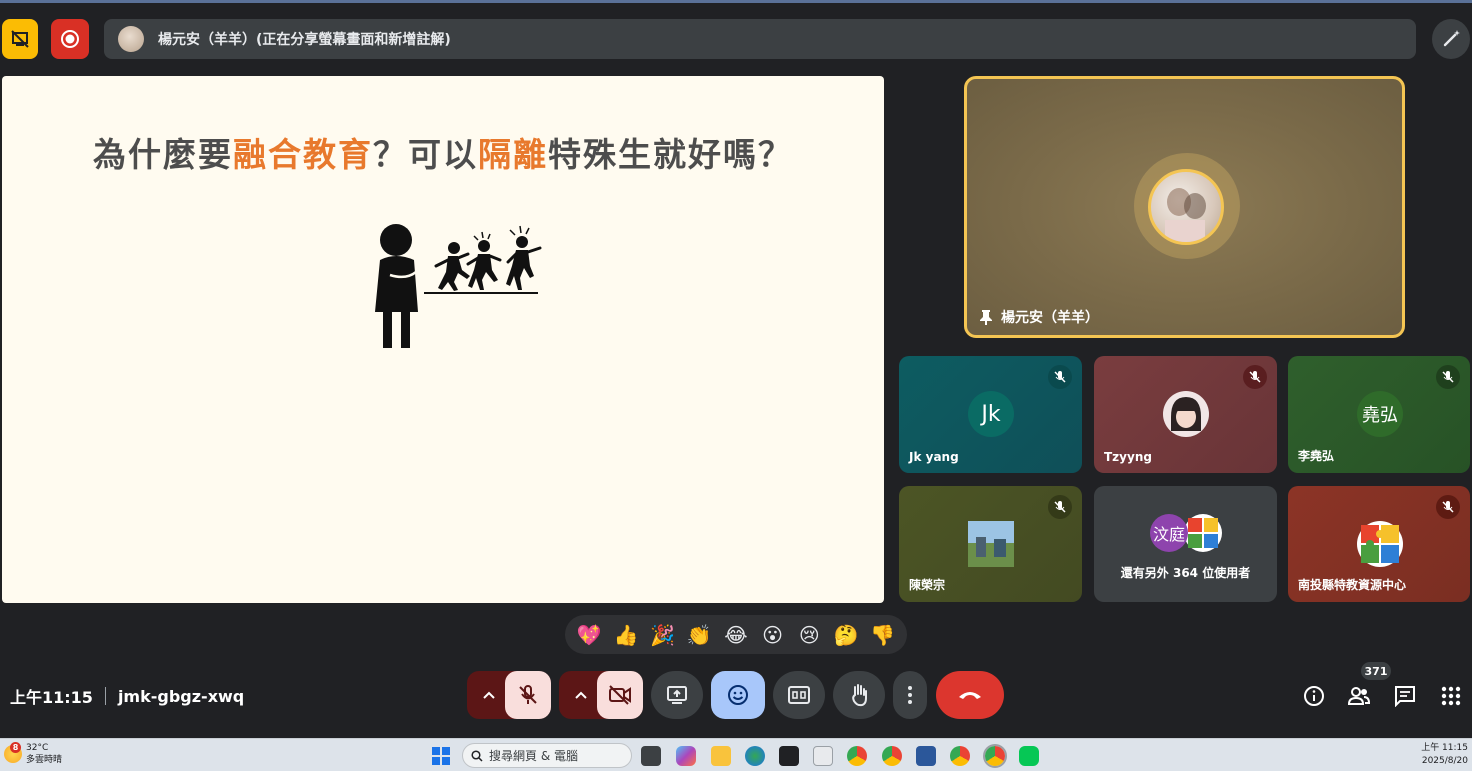 The image size is (1472, 771). Describe the element at coordinates (304, 40) in the screenshot. I see `presenter-banner-text: 楊元安（羊羊）(正在分享螢幕畫面和新增註解)` at that location.